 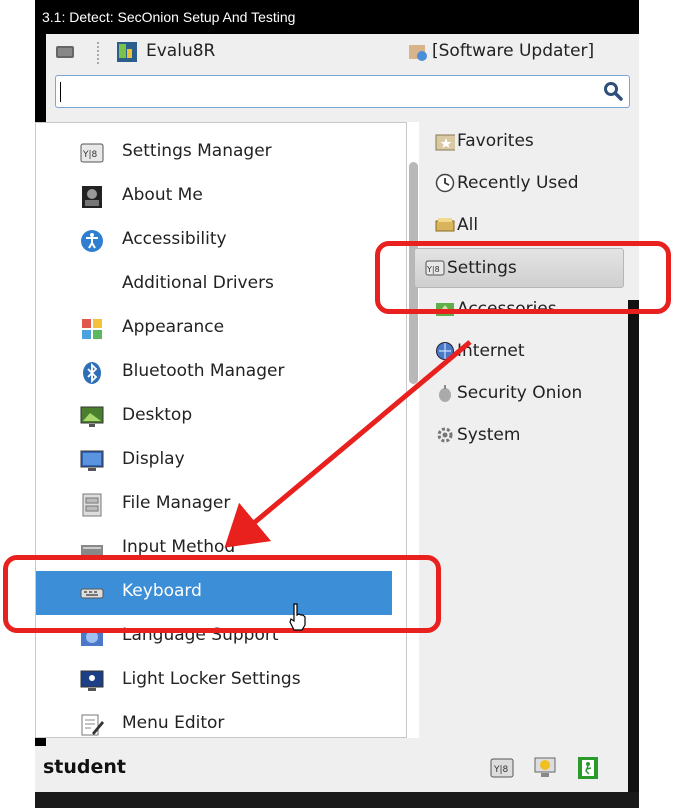 I want to click on category-internet: Internet, so click(x=531, y=352).